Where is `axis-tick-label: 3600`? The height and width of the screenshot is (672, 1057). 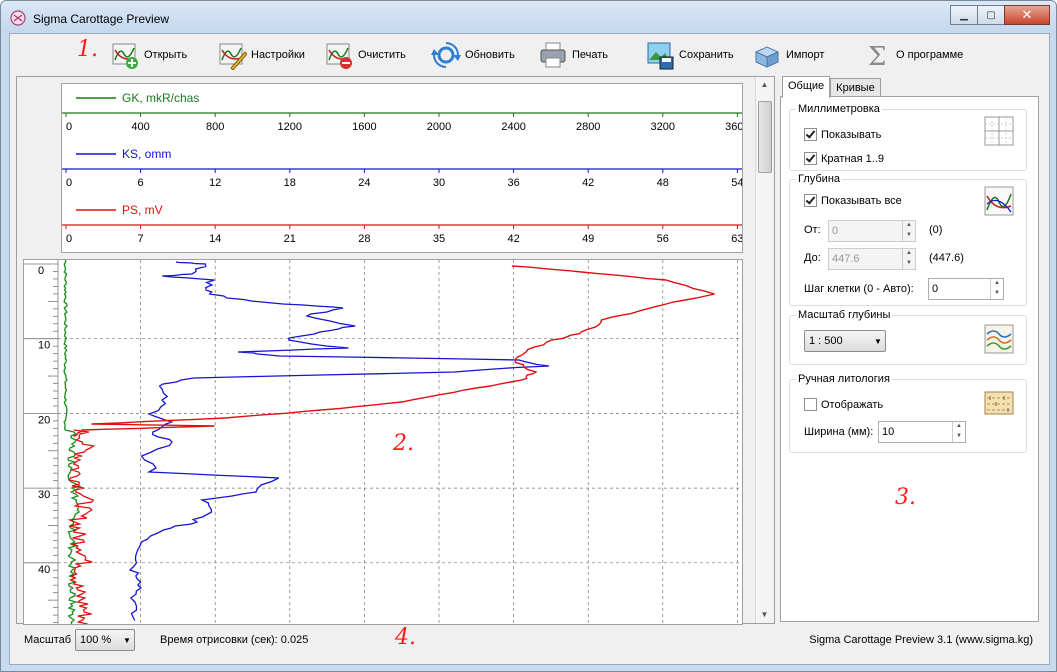
axis-tick-label: 3600 is located at coordinates (734, 127).